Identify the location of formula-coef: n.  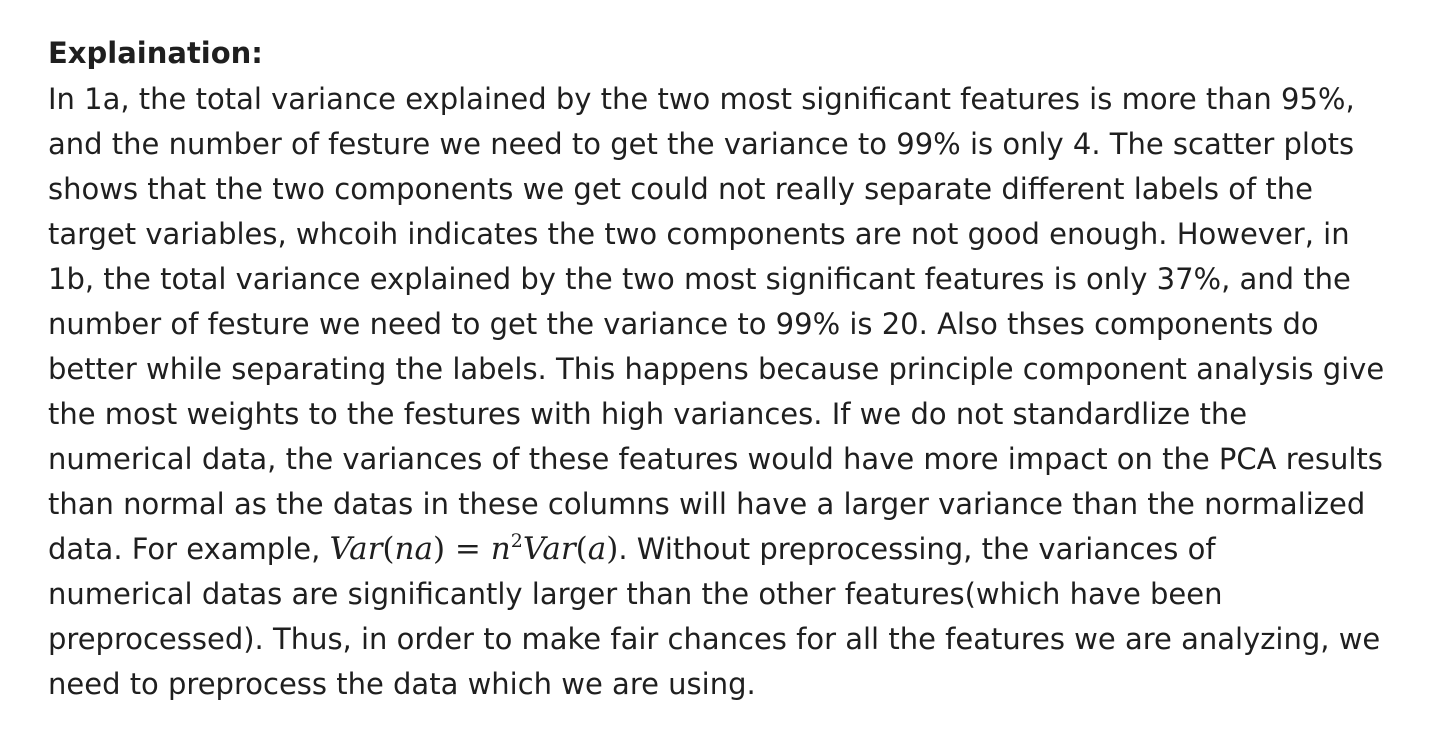
(500, 549).